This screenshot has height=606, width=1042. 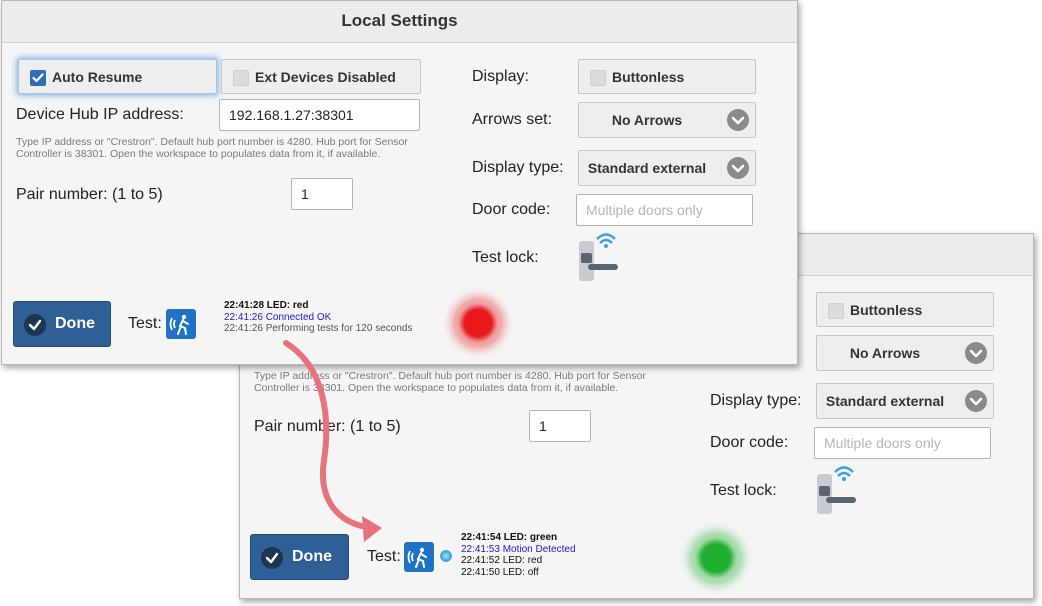 I want to click on arrows-set-label: Arrows set:, so click(x=512, y=119).